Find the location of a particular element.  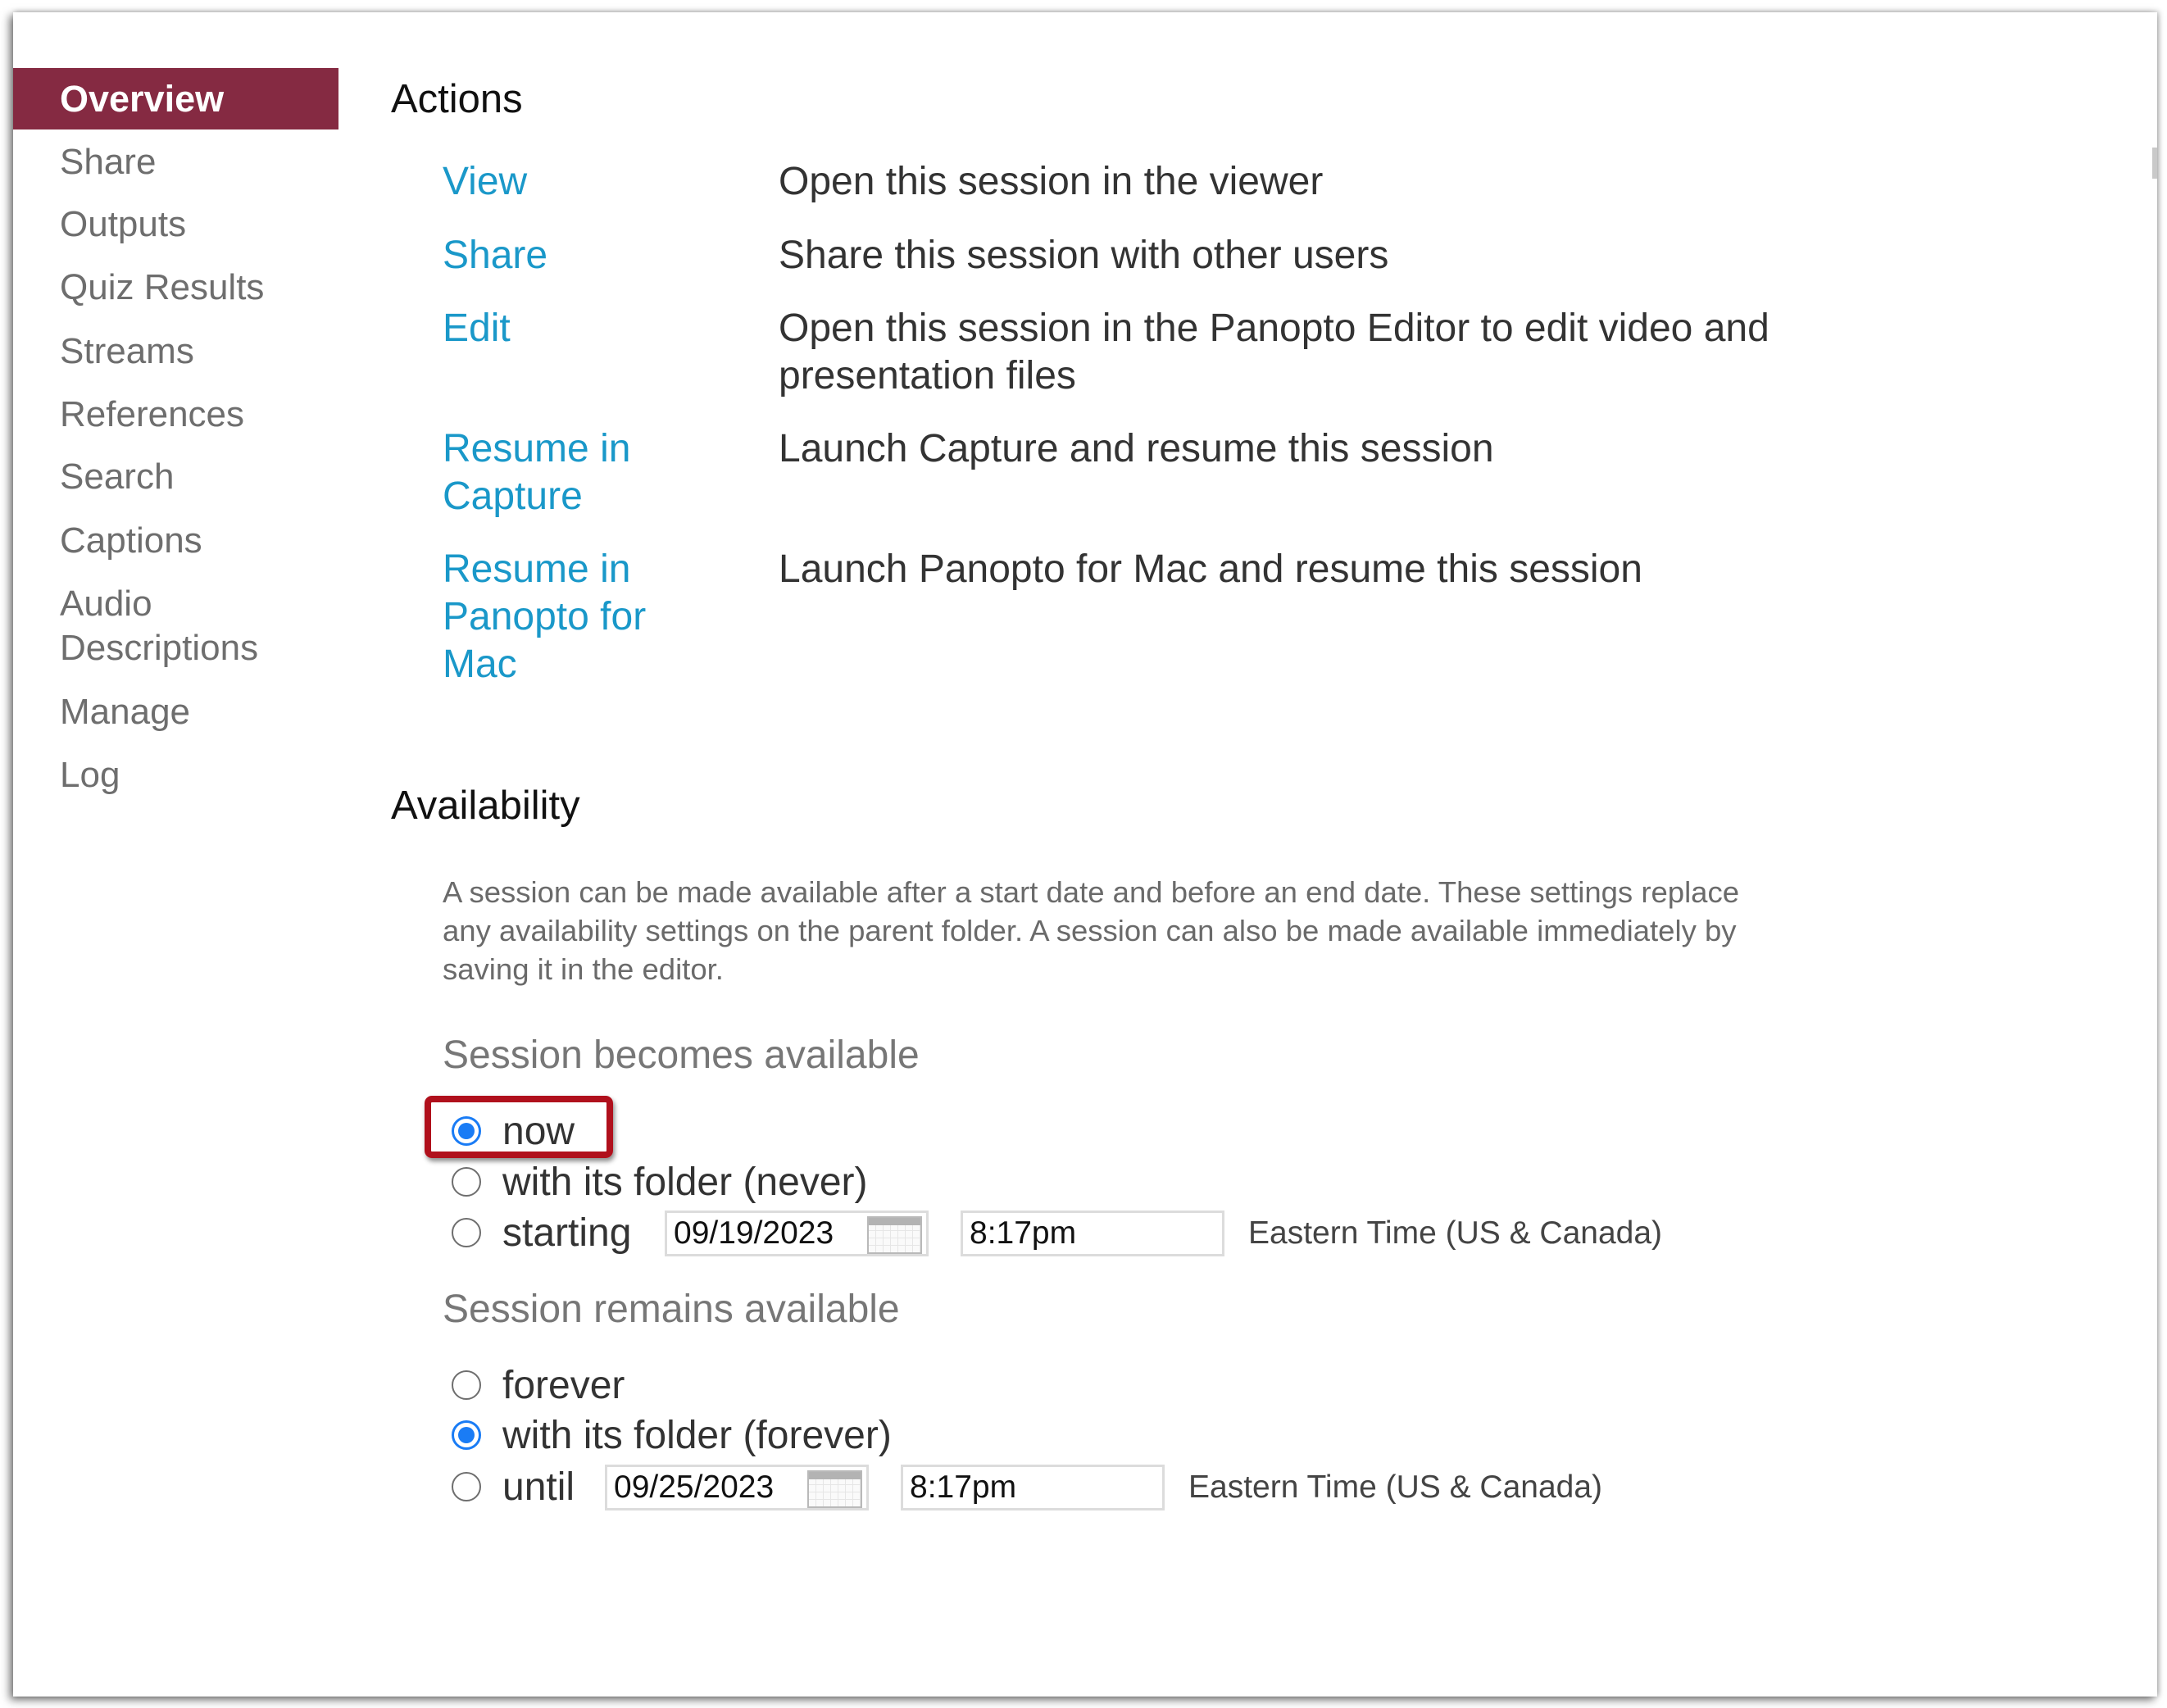

resume-in-capture-description: Launch Capture and resume this session is located at coordinates (1136, 448).